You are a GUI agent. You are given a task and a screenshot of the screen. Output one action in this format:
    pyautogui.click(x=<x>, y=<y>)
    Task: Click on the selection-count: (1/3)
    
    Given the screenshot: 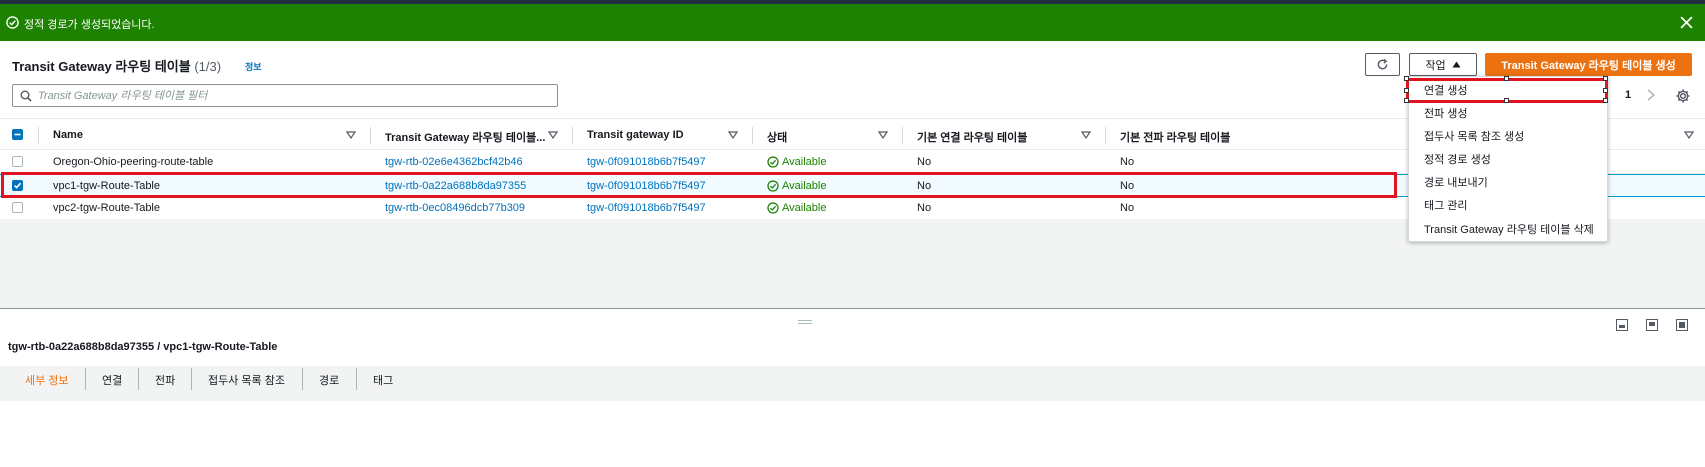 What is the action you would take?
    pyautogui.click(x=208, y=66)
    